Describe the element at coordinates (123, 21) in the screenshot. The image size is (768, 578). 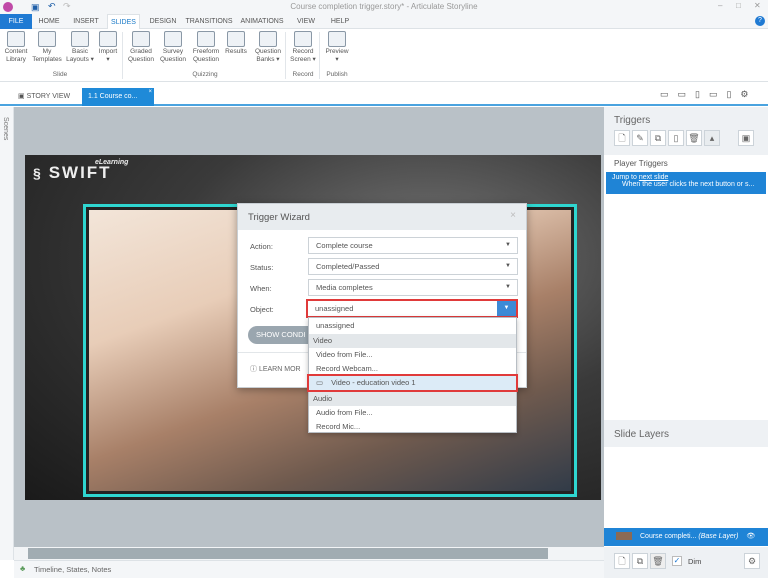
I see `tab-slides: SLIDES` at that location.